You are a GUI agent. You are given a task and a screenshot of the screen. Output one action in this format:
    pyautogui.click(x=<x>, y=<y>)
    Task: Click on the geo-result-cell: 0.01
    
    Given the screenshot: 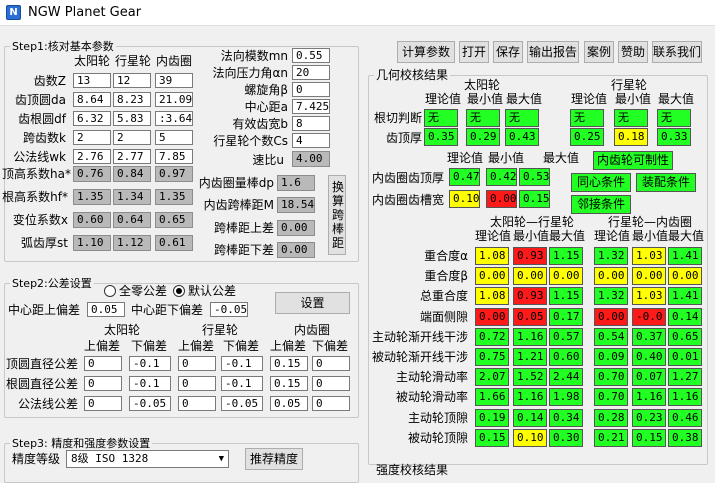 What is the action you would take?
    pyautogui.click(x=685, y=357)
    